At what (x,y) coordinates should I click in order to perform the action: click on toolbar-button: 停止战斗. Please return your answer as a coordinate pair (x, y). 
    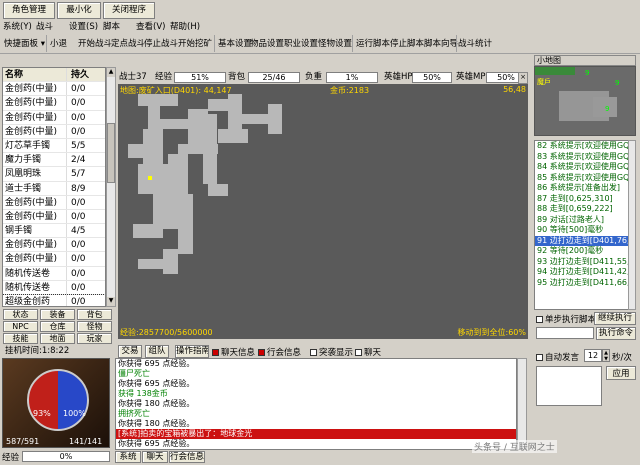
    Looking at the image, I should click on (161, 44).